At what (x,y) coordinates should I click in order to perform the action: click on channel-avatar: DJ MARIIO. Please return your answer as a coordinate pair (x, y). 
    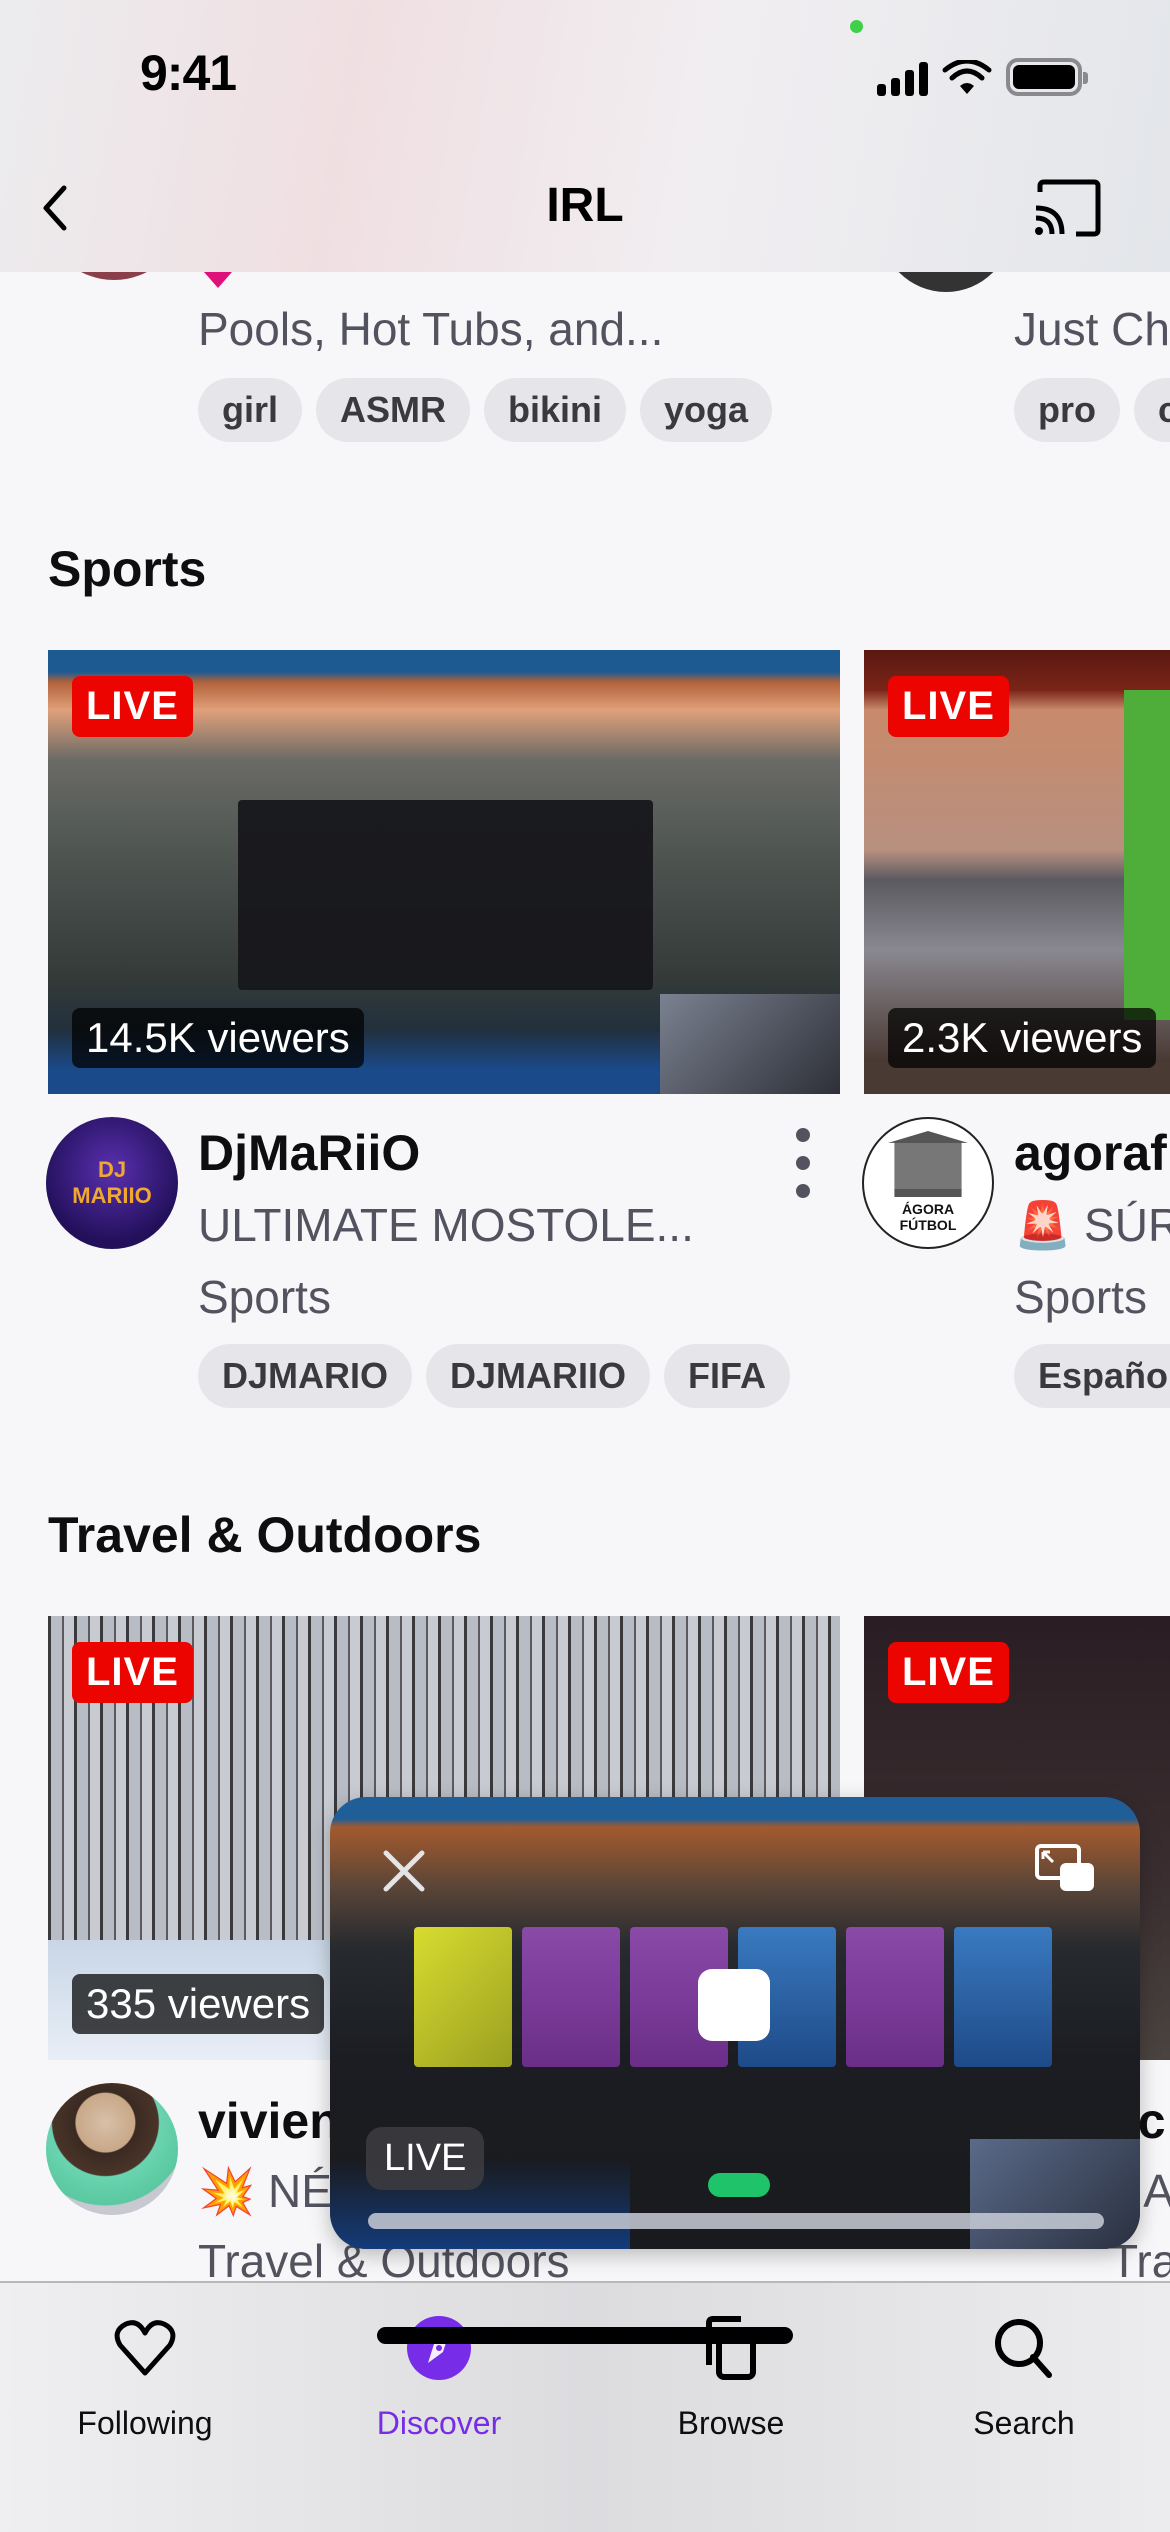
    Looking at the image, I should click on (112, 1183).